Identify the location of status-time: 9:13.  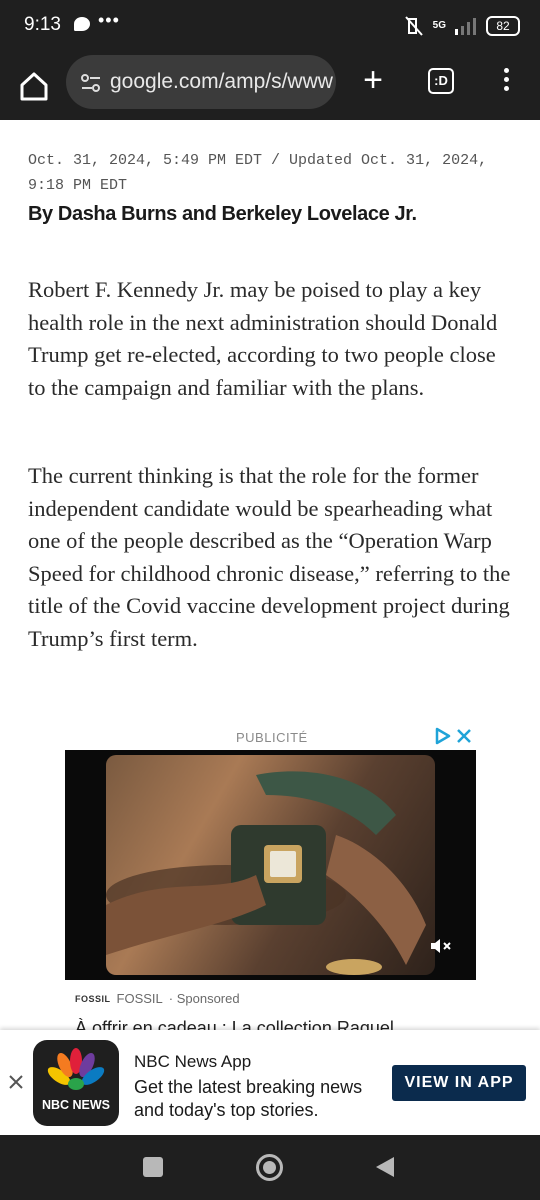
(42, 24).